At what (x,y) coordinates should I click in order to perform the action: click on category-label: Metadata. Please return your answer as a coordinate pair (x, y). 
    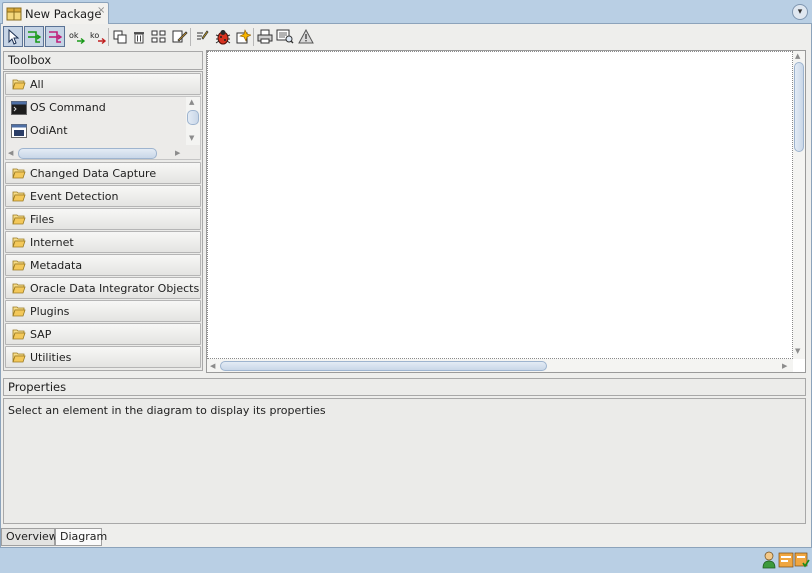
    Looking at the image, I should click on (56, 265).